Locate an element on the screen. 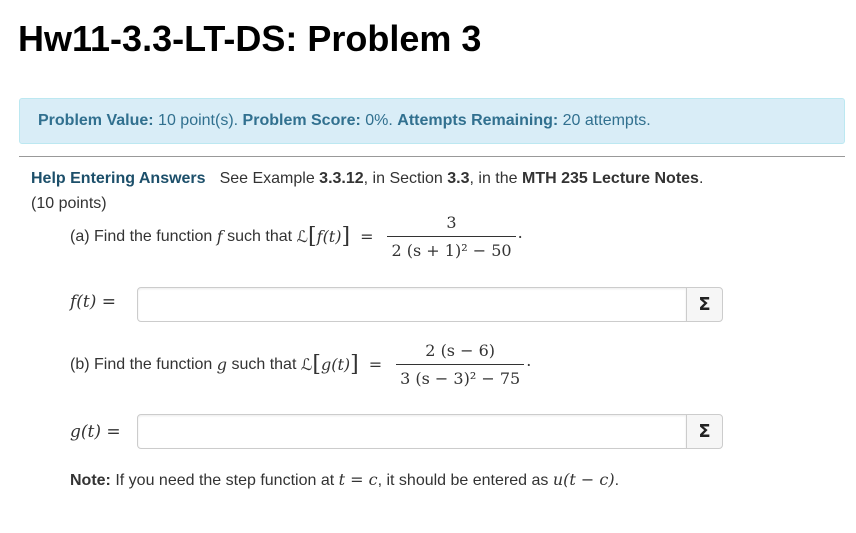 The image size is (856, 533). part-a-numerator: 3 is located at coordinates (451, 222).